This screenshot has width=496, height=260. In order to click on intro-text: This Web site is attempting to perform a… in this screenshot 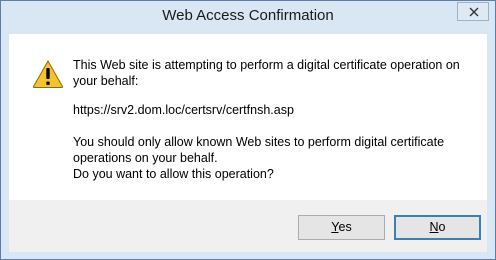, I will do `click(266, 73)`.